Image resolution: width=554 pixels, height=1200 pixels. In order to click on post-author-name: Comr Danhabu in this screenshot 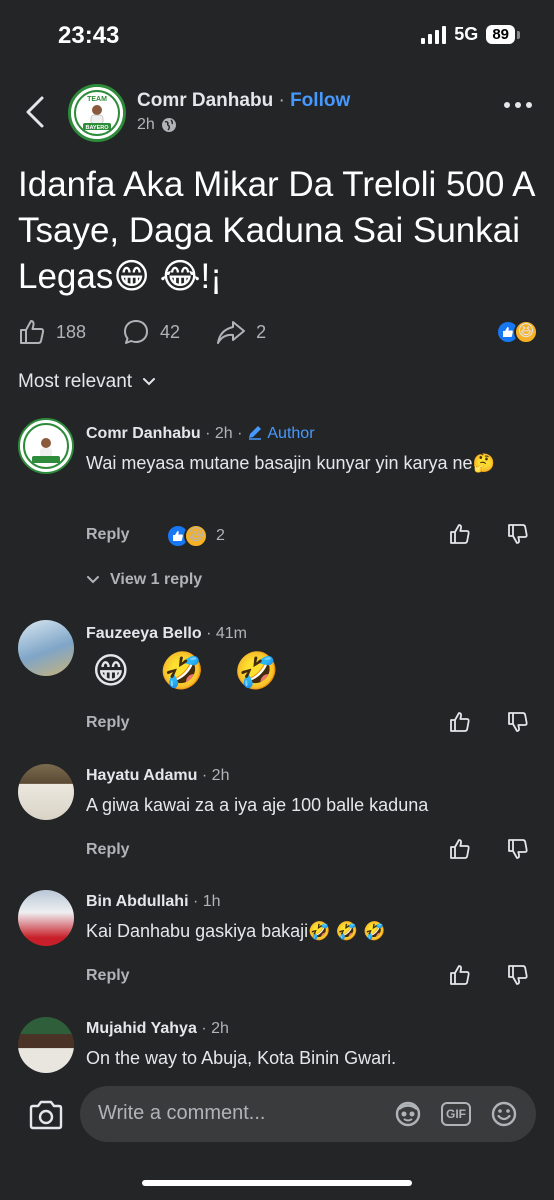, I will do `click(205, 100)`.